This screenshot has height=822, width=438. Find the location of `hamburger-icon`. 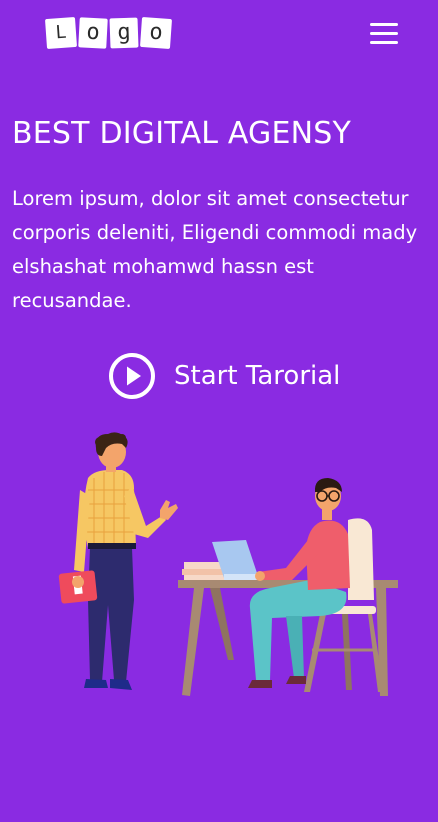

hamburger-icon is located at coordinates (385, 34).